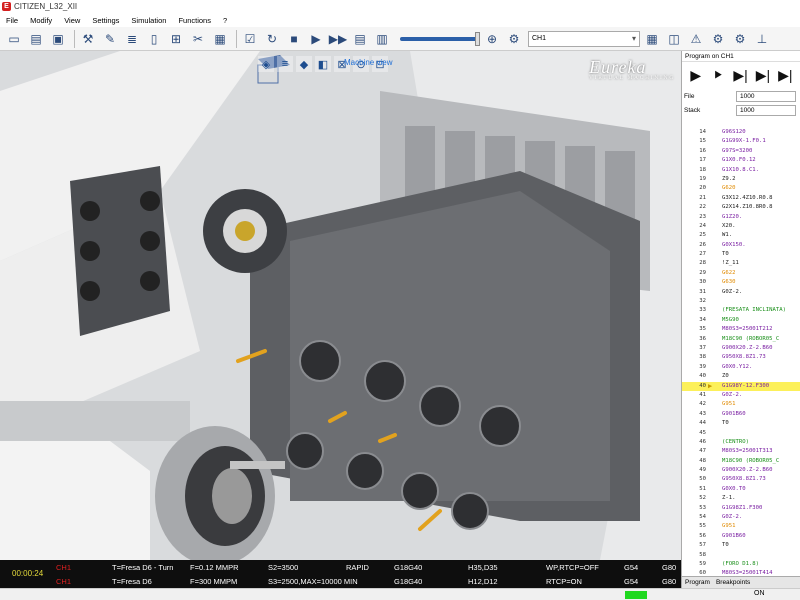 The width and height of the screenshot is (800, 600). I want to click on measure-icon: ◫, so click(674, 39).